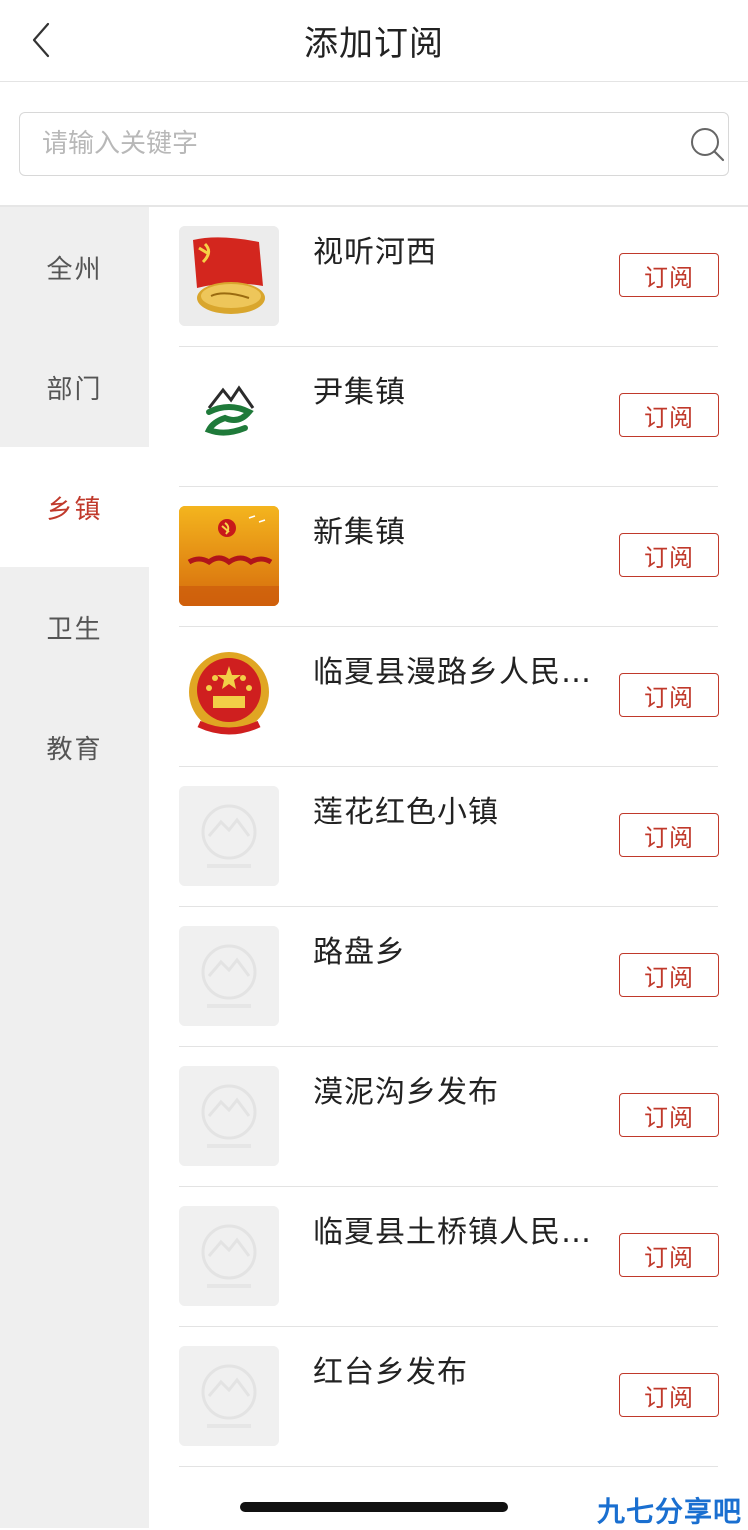 The width and height of the screenshot is (748, 1530). Describe the element at coordinates (229, 556) in the screenshot. I see `serve-the-people-icon` at that location.